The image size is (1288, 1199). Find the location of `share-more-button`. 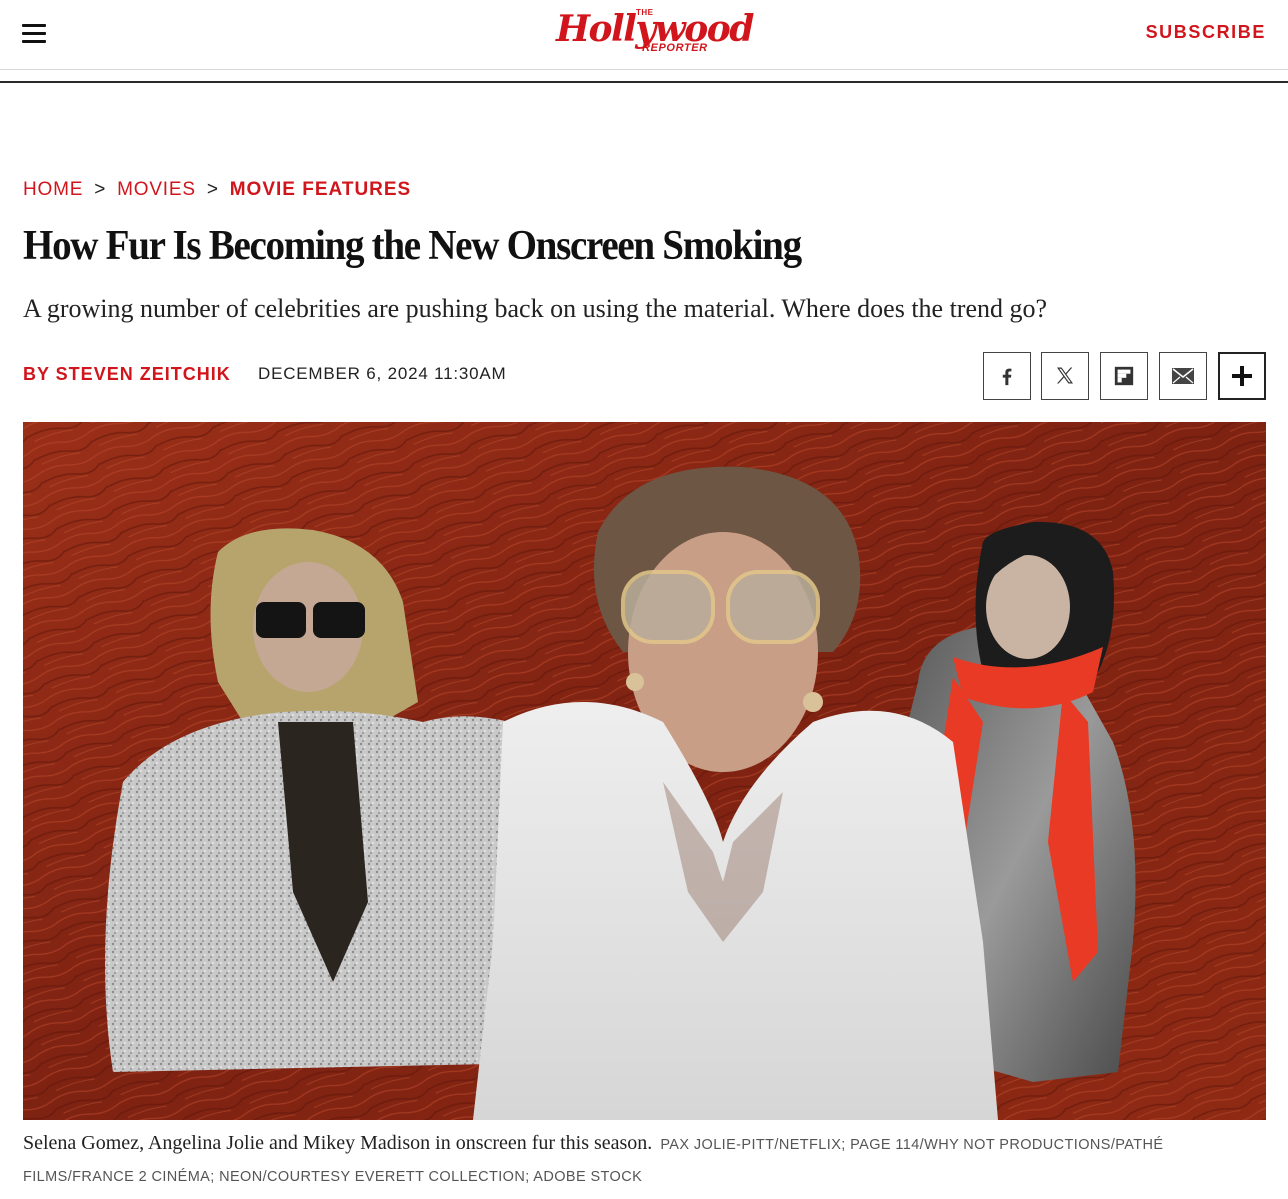

share-more-button is located at coordinates (1242, 376).